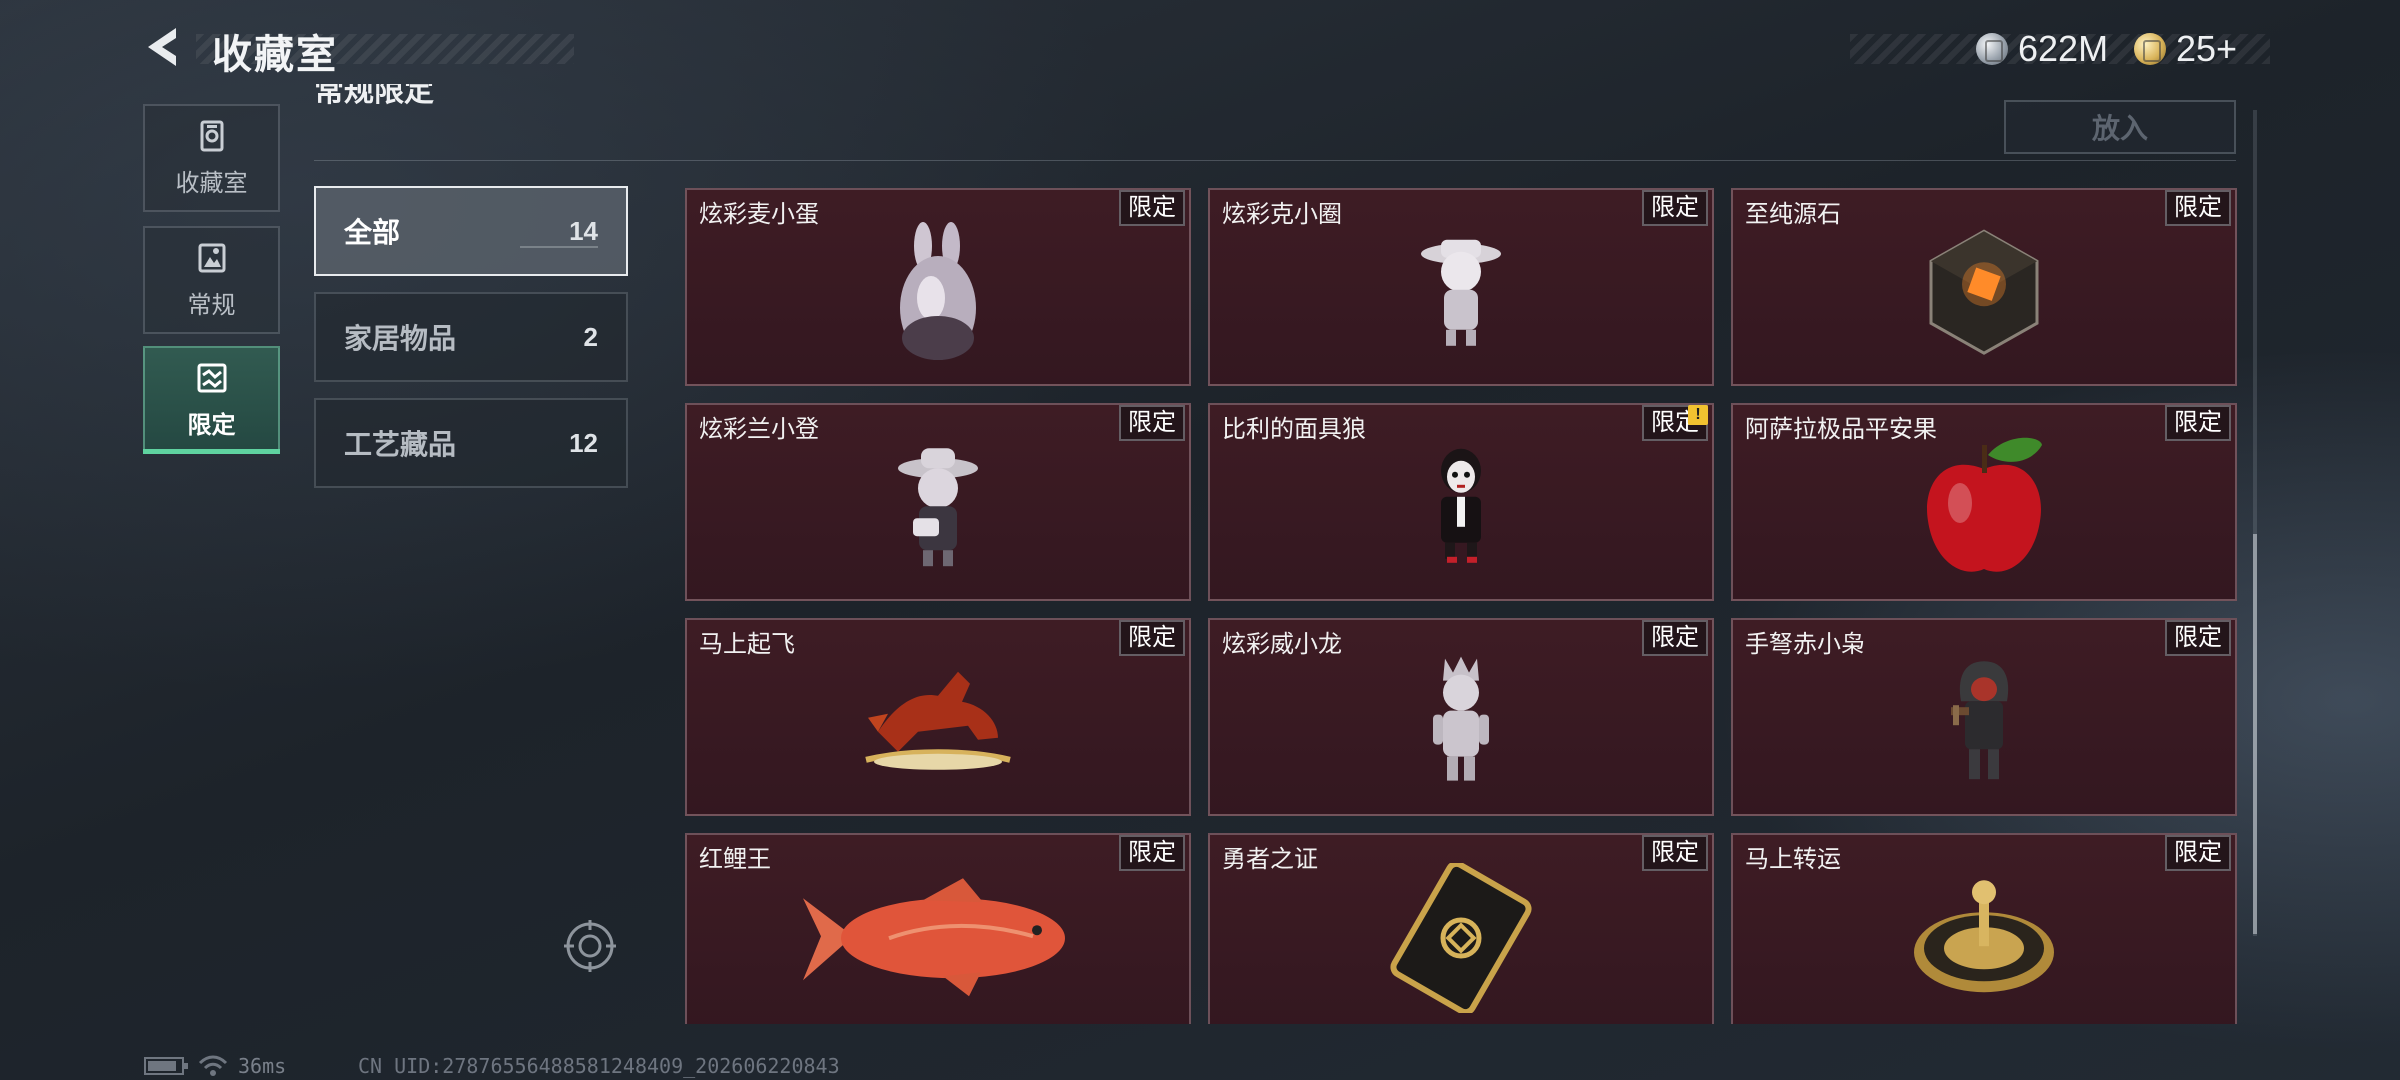 The image size is (2400, 1080). What do you see at coordinates (590, 336) in the screenshot?
I see `category-count: 2` at bounding box center [590, 336].